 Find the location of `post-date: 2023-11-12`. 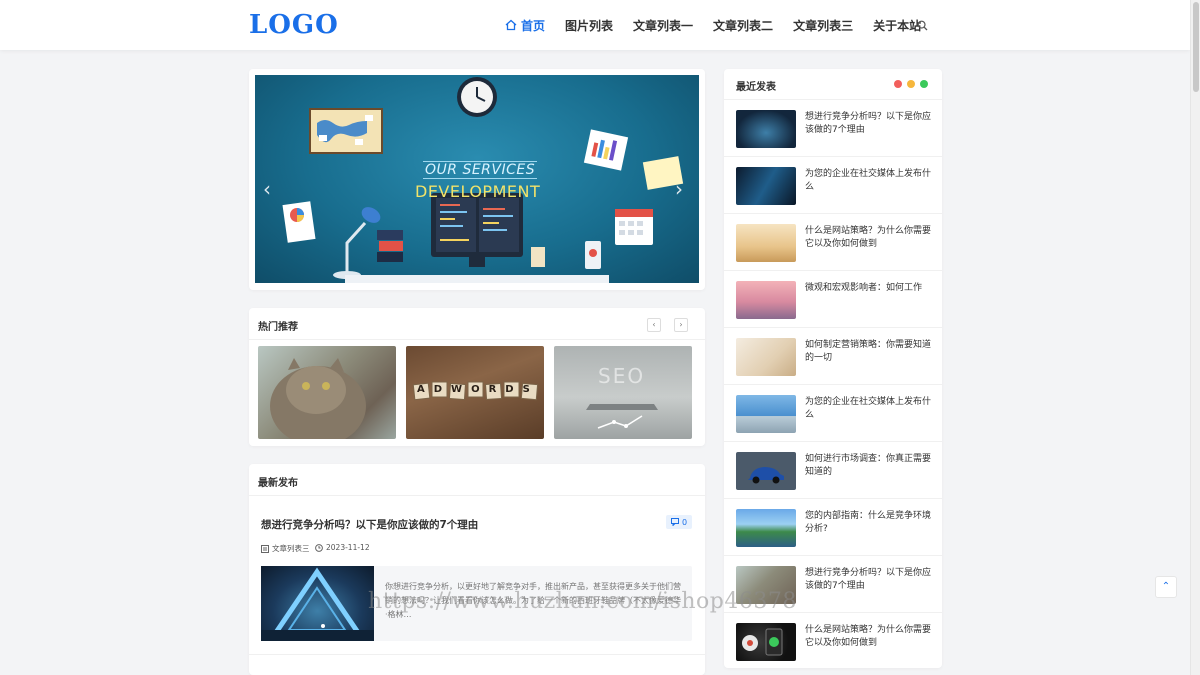

post-date: 2023-11-12 is located at coordinates (342, 547).